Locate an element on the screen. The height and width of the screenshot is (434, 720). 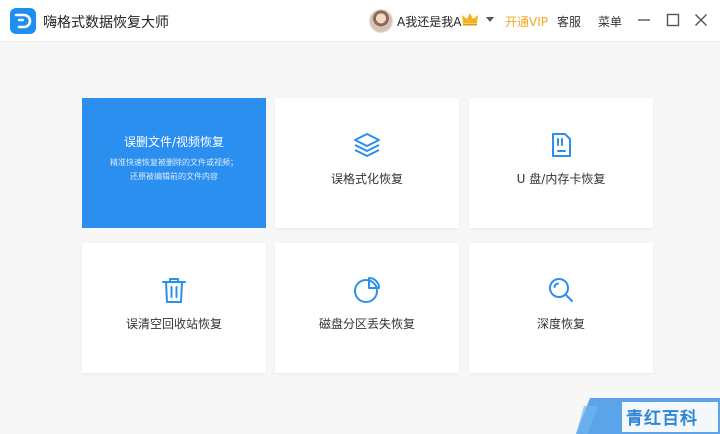
card-deep-recovery: 深度恢复 is located at coordinates (561, 308).